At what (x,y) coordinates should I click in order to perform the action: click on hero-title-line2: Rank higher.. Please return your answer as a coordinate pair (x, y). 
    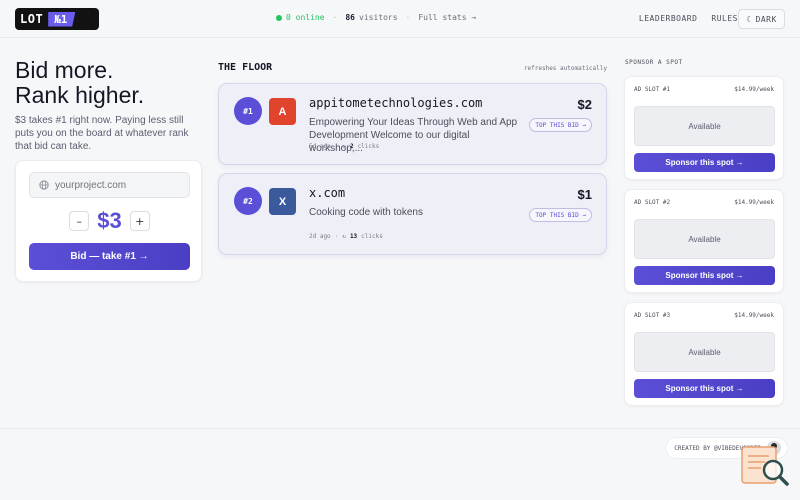
    Looking at the image, I should click on (80, 95).